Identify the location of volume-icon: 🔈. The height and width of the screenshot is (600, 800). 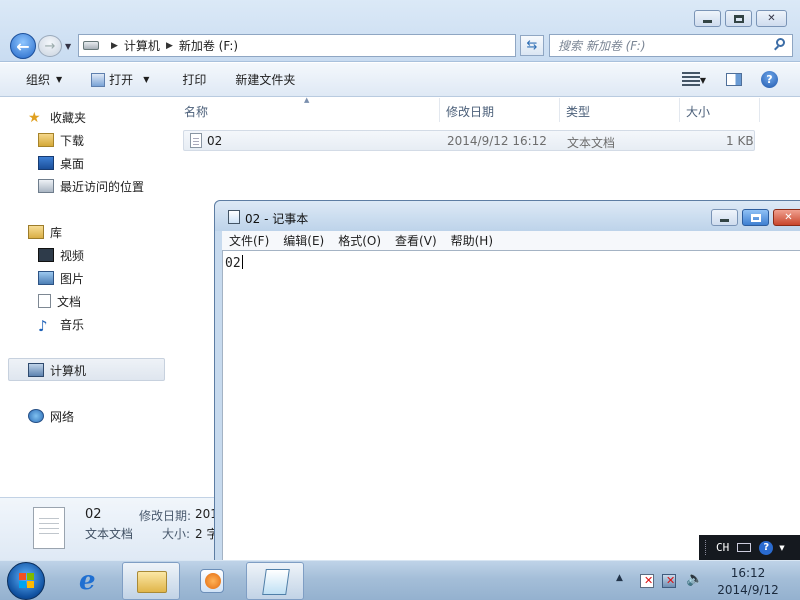
(694, 579).